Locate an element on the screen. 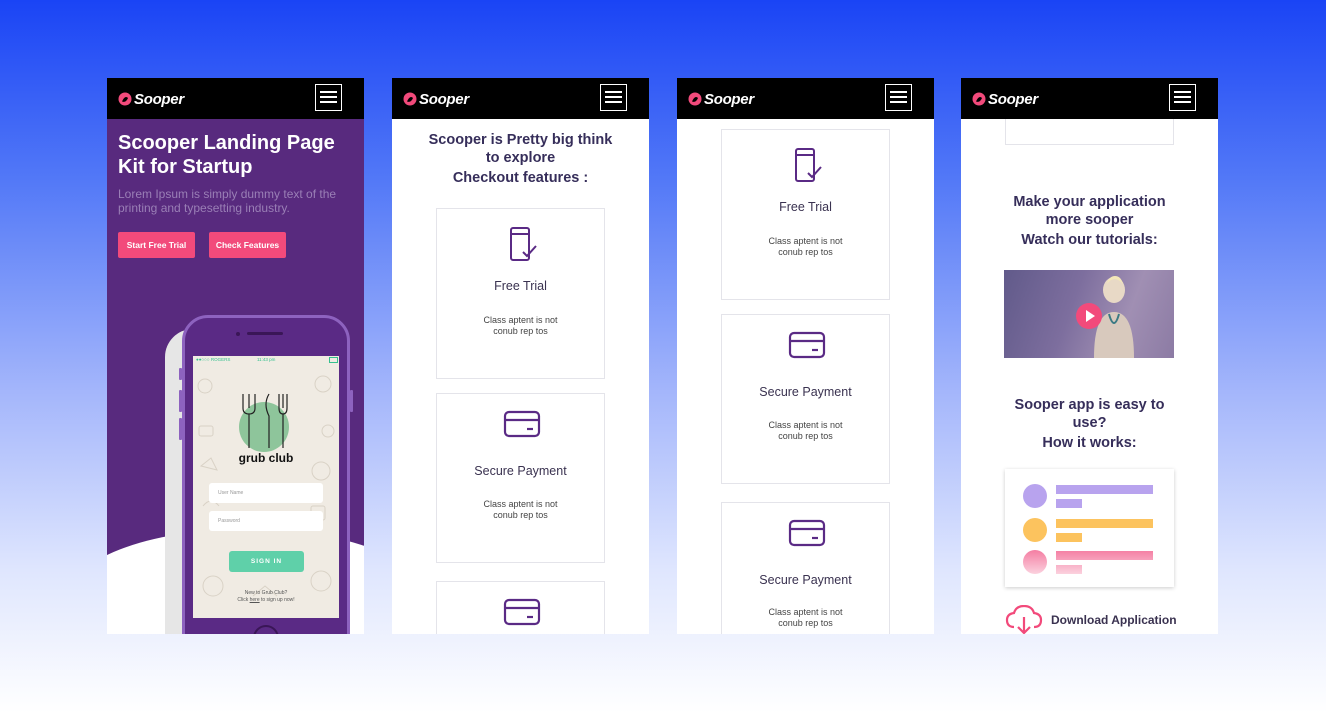  features-heading-line2: to explore is located at coordinates (520, 158).